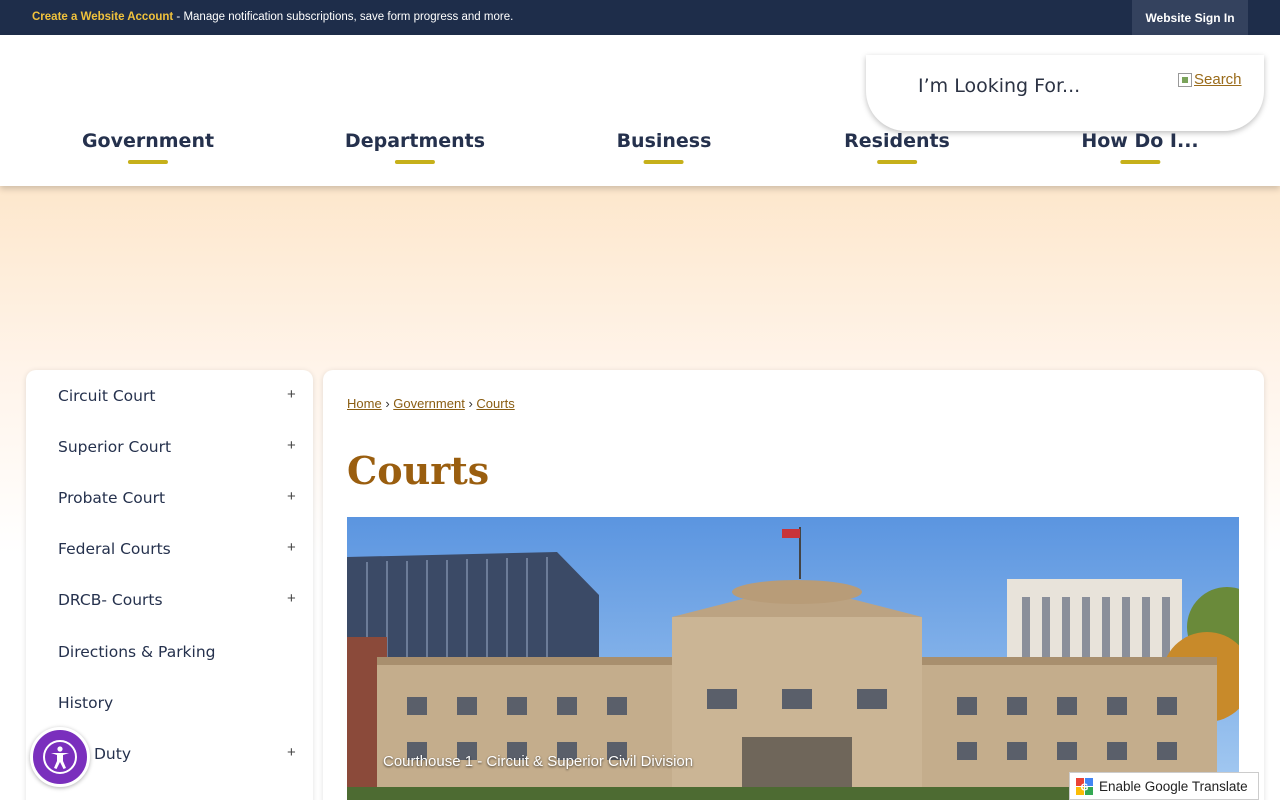 Image resolution: width=1280 pixels, height=800 pixels. I want to click on nav-residents: Residents, so click(897, 147).